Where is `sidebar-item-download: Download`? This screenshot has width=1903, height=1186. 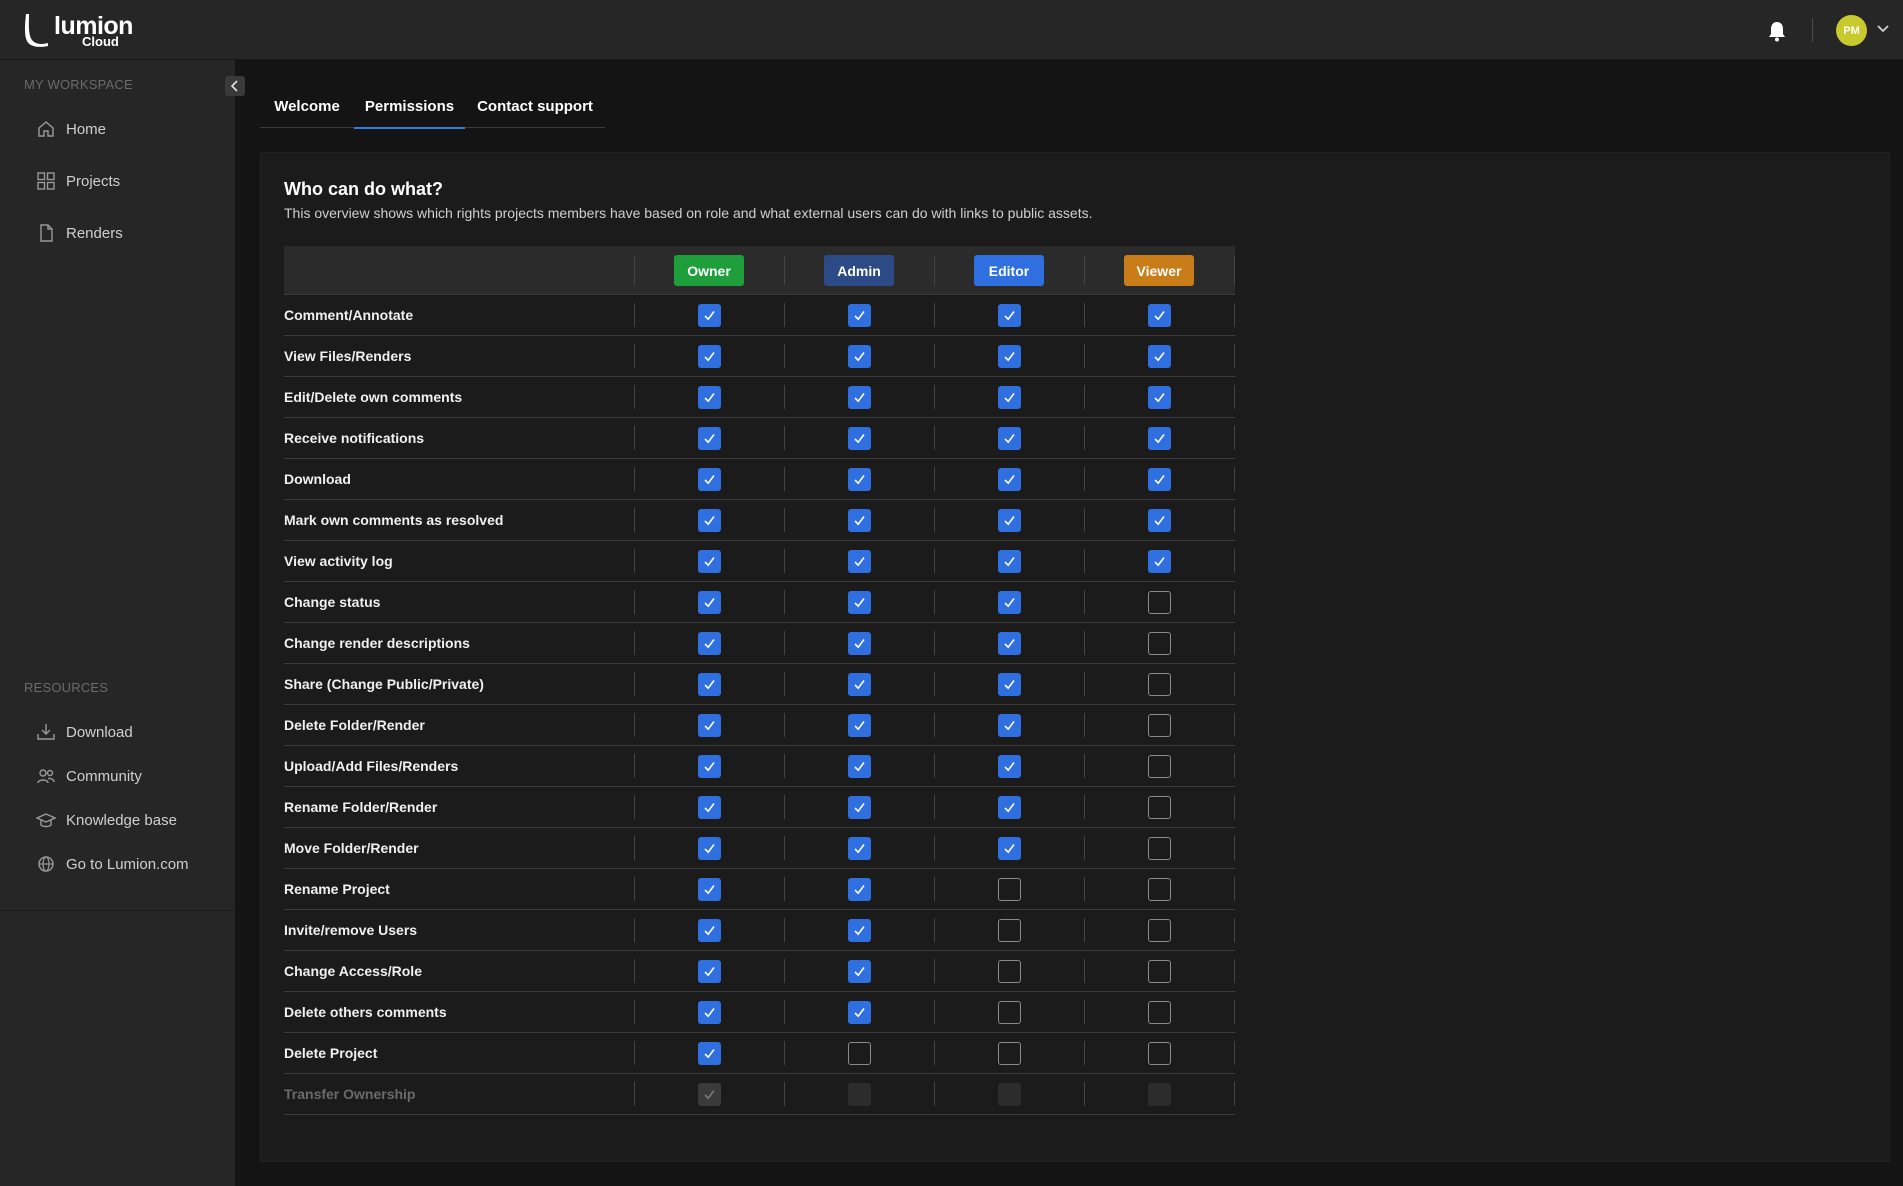
sidebar-item-download: Download is located at coordinates (84, 732).